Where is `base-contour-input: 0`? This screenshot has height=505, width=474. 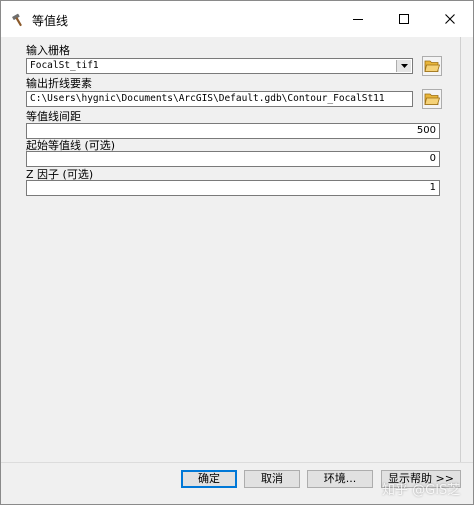 base-contour-input: 0 is located at coordinates (233, 159).